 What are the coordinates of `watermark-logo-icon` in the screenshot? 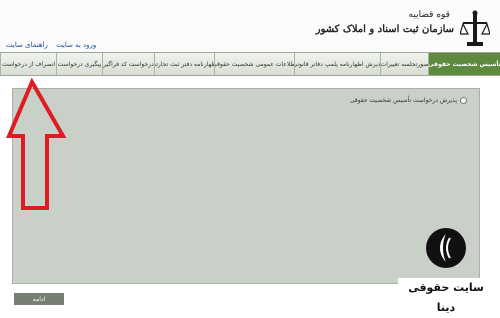 It's located at (446, 248).